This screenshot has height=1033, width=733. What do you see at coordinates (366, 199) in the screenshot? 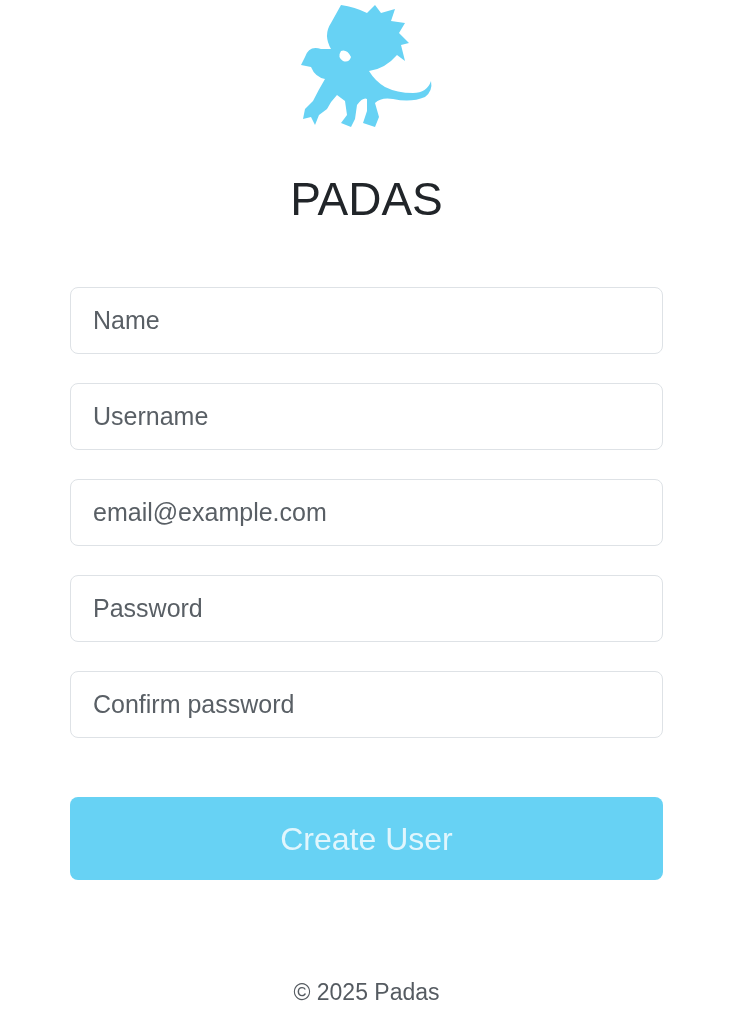
I see `app-title: PADAS` at bounding box center [366, 199].